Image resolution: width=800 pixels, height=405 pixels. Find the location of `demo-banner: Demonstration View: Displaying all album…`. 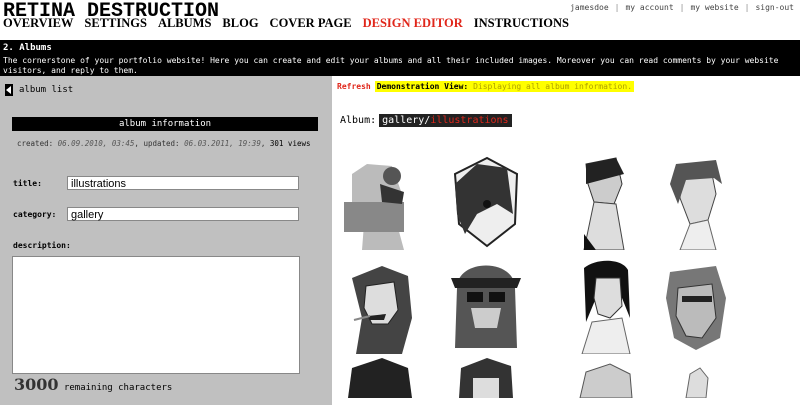

demo-banner: Demonstration View: Displaying all album… is located at coordinates (504, 86).